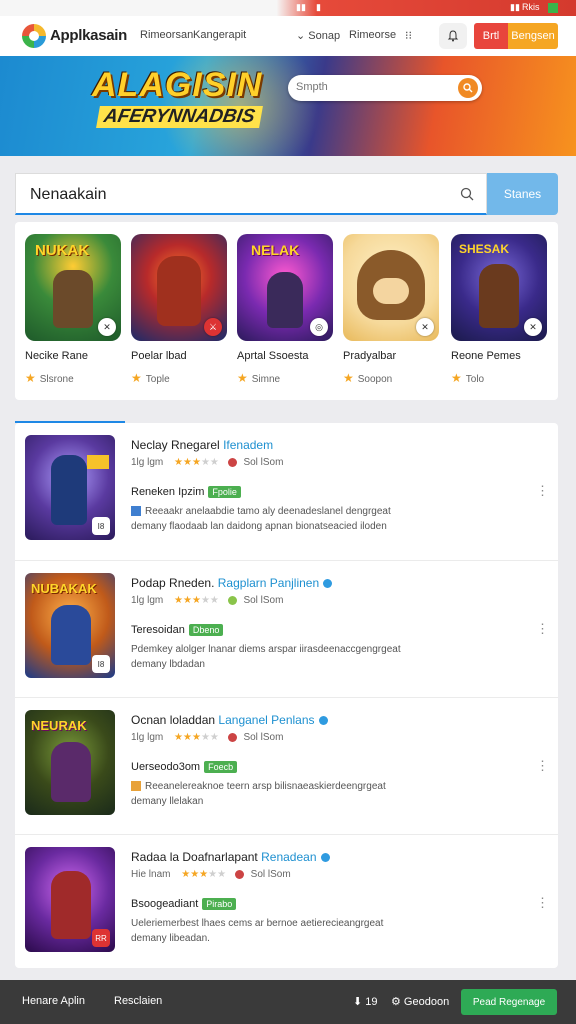  I want to click on list-item-title: Radaa la Doafnarlapant Renadean, so click(230, 857).